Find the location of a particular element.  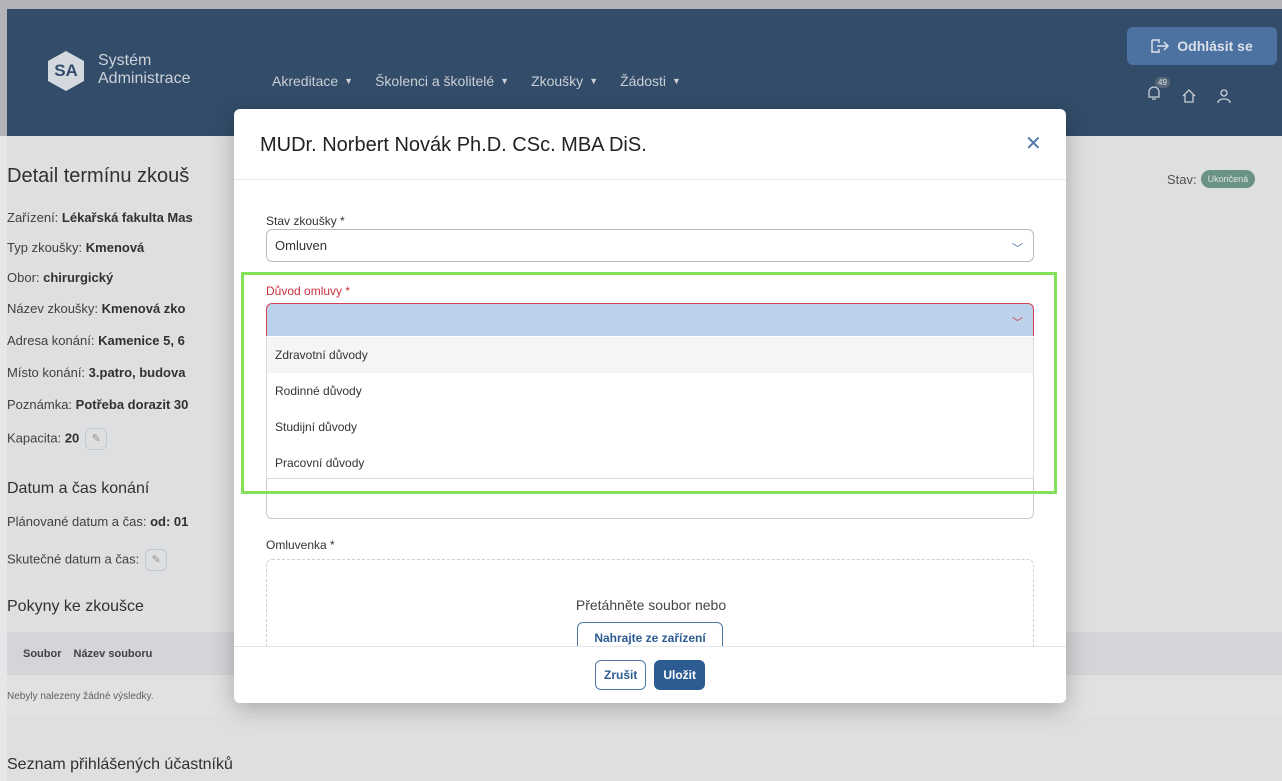

exam-state-select: Omluven ﹀ is located at coordinates (650, 245).